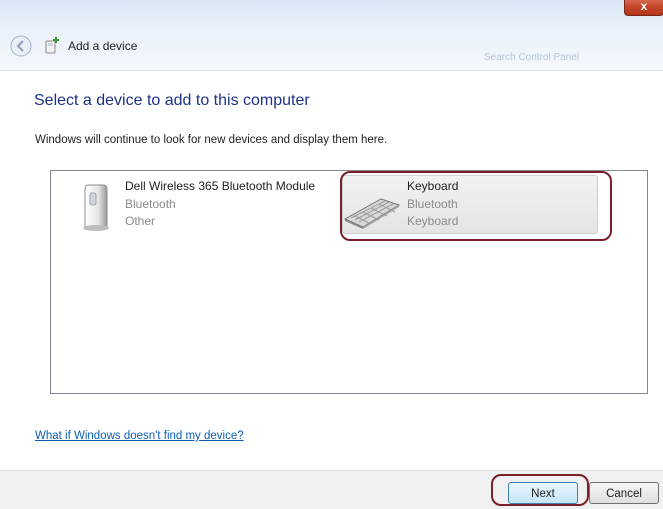  I want to click on annotation-ring-keyboard, so click(476, 206).